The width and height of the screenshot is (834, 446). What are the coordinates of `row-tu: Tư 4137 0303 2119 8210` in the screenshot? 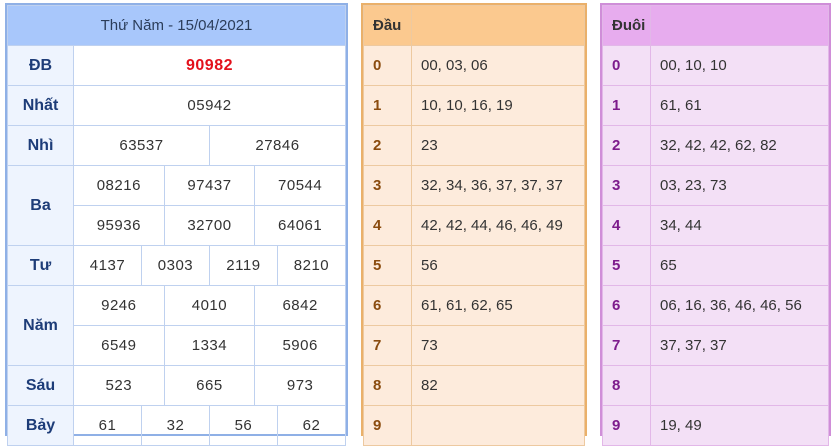 It's located at (177, 265).